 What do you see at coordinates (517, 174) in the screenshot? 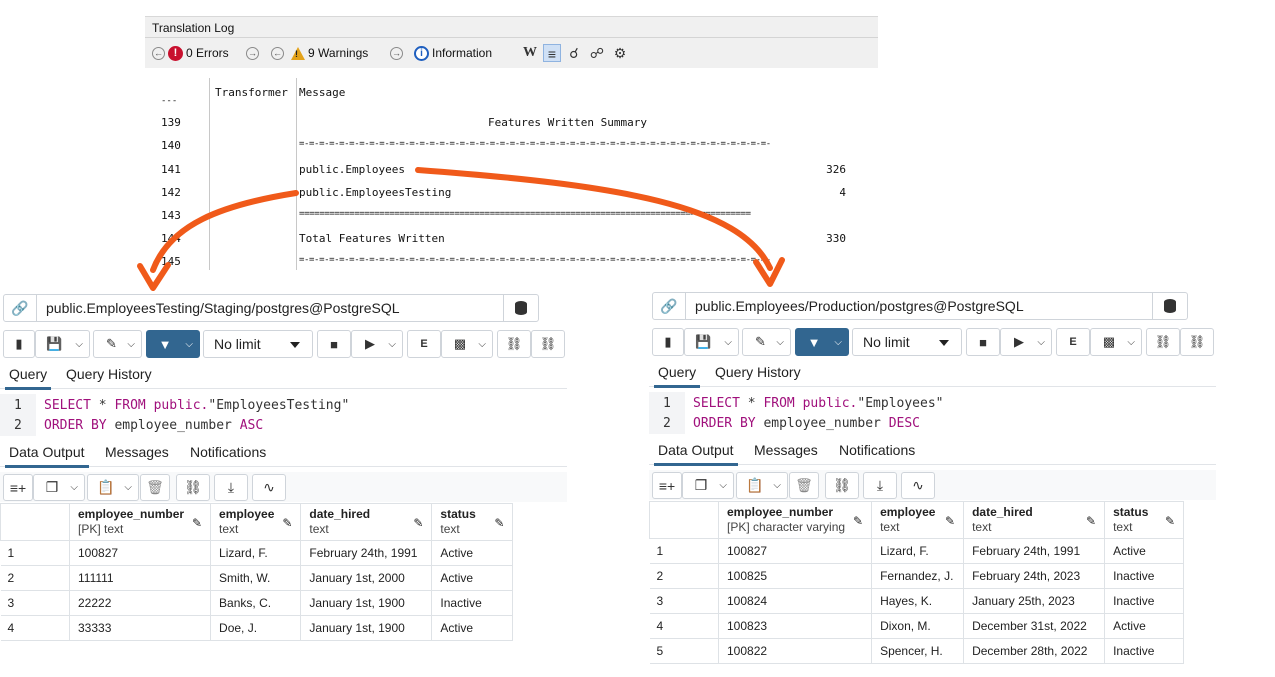
I see `log-row: 141 public.Employees 326` at bounding box center [517, 174].